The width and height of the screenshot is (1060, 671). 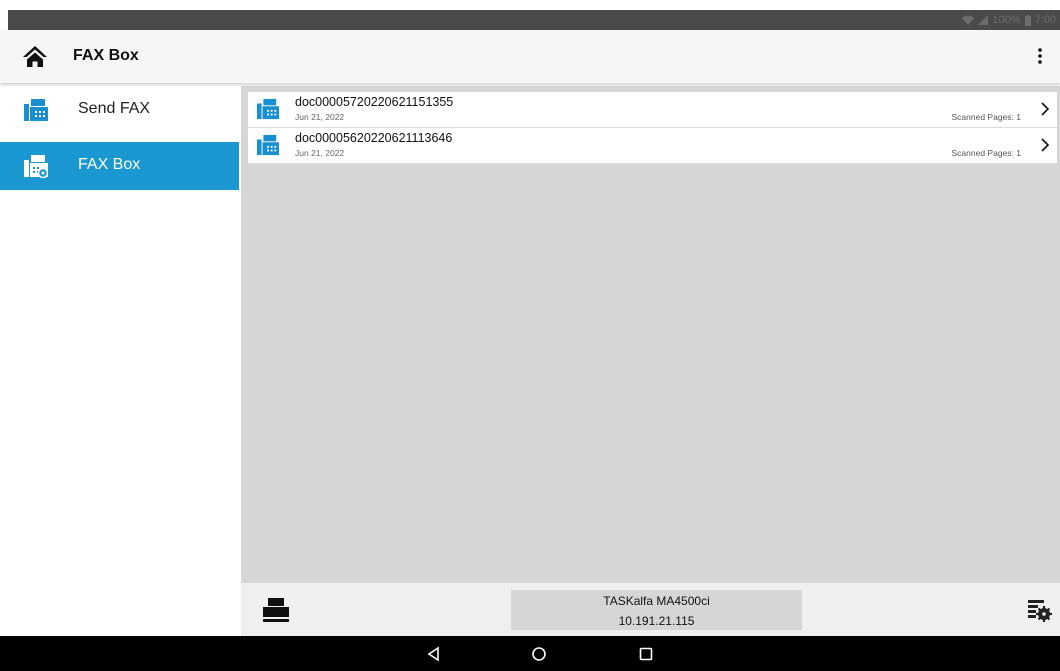 I want to click on device-selector: TASKalfa MA4500ci 10.191.21.115, so click(x=656, y=610).